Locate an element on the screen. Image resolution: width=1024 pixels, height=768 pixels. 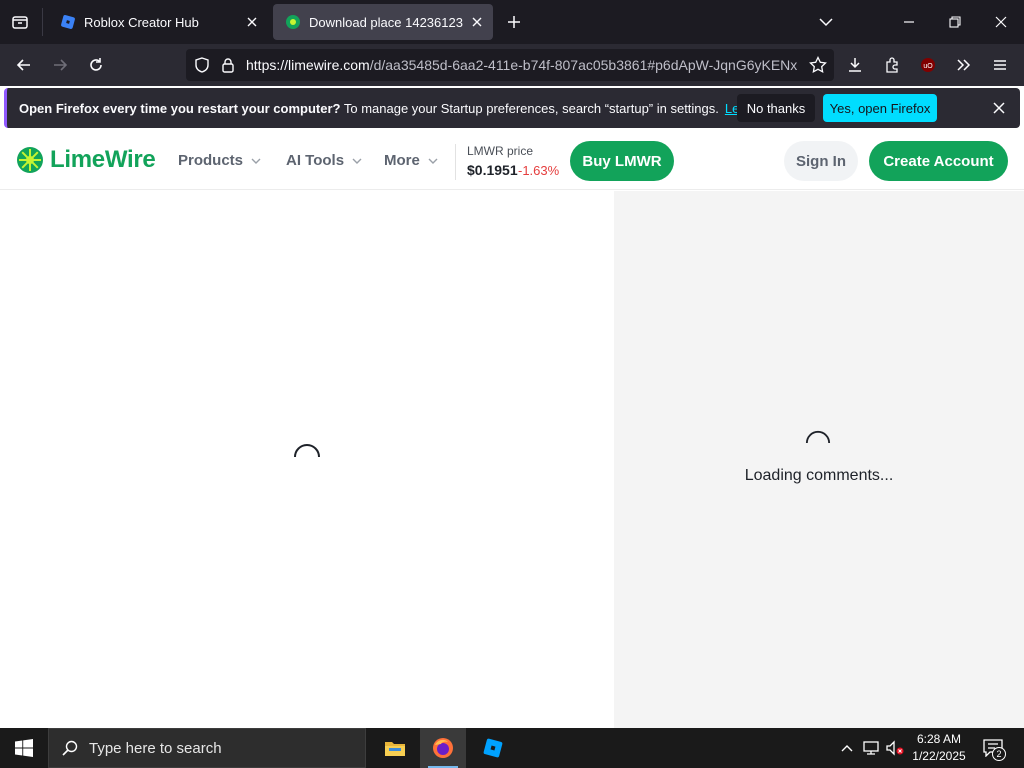
limewire-logo: LimeWire is located at coordinates (86, 160).